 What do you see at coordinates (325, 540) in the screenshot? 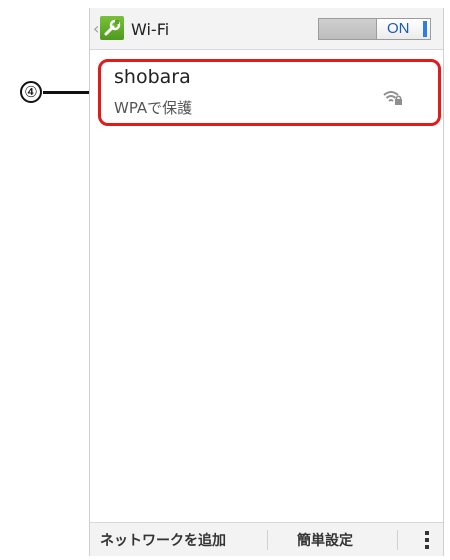
I see `easy-setup-button: 簡単設定` at bounding box center [325, 540].